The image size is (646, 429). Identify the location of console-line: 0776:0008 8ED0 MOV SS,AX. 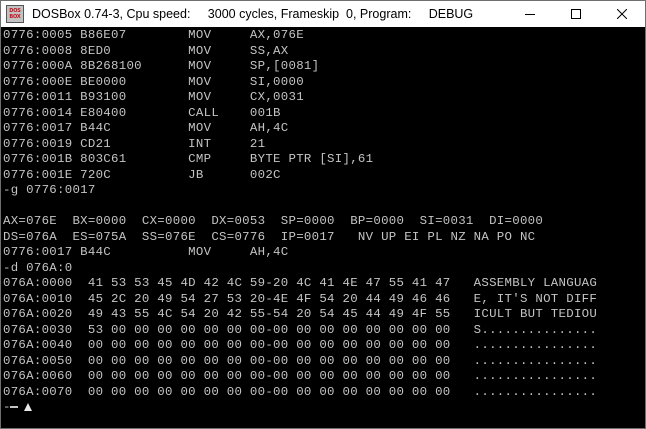
(146, 50).